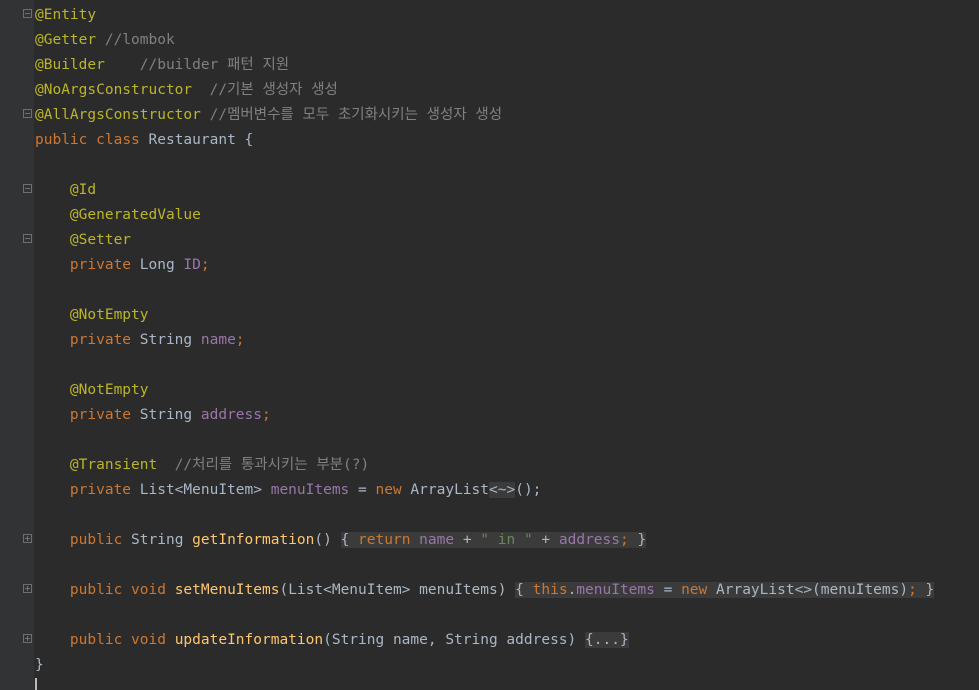  Describe the element at coordinates (808, 590) in the screenshot. I see `expression: ArrayList<>(menuItems)` at that location.